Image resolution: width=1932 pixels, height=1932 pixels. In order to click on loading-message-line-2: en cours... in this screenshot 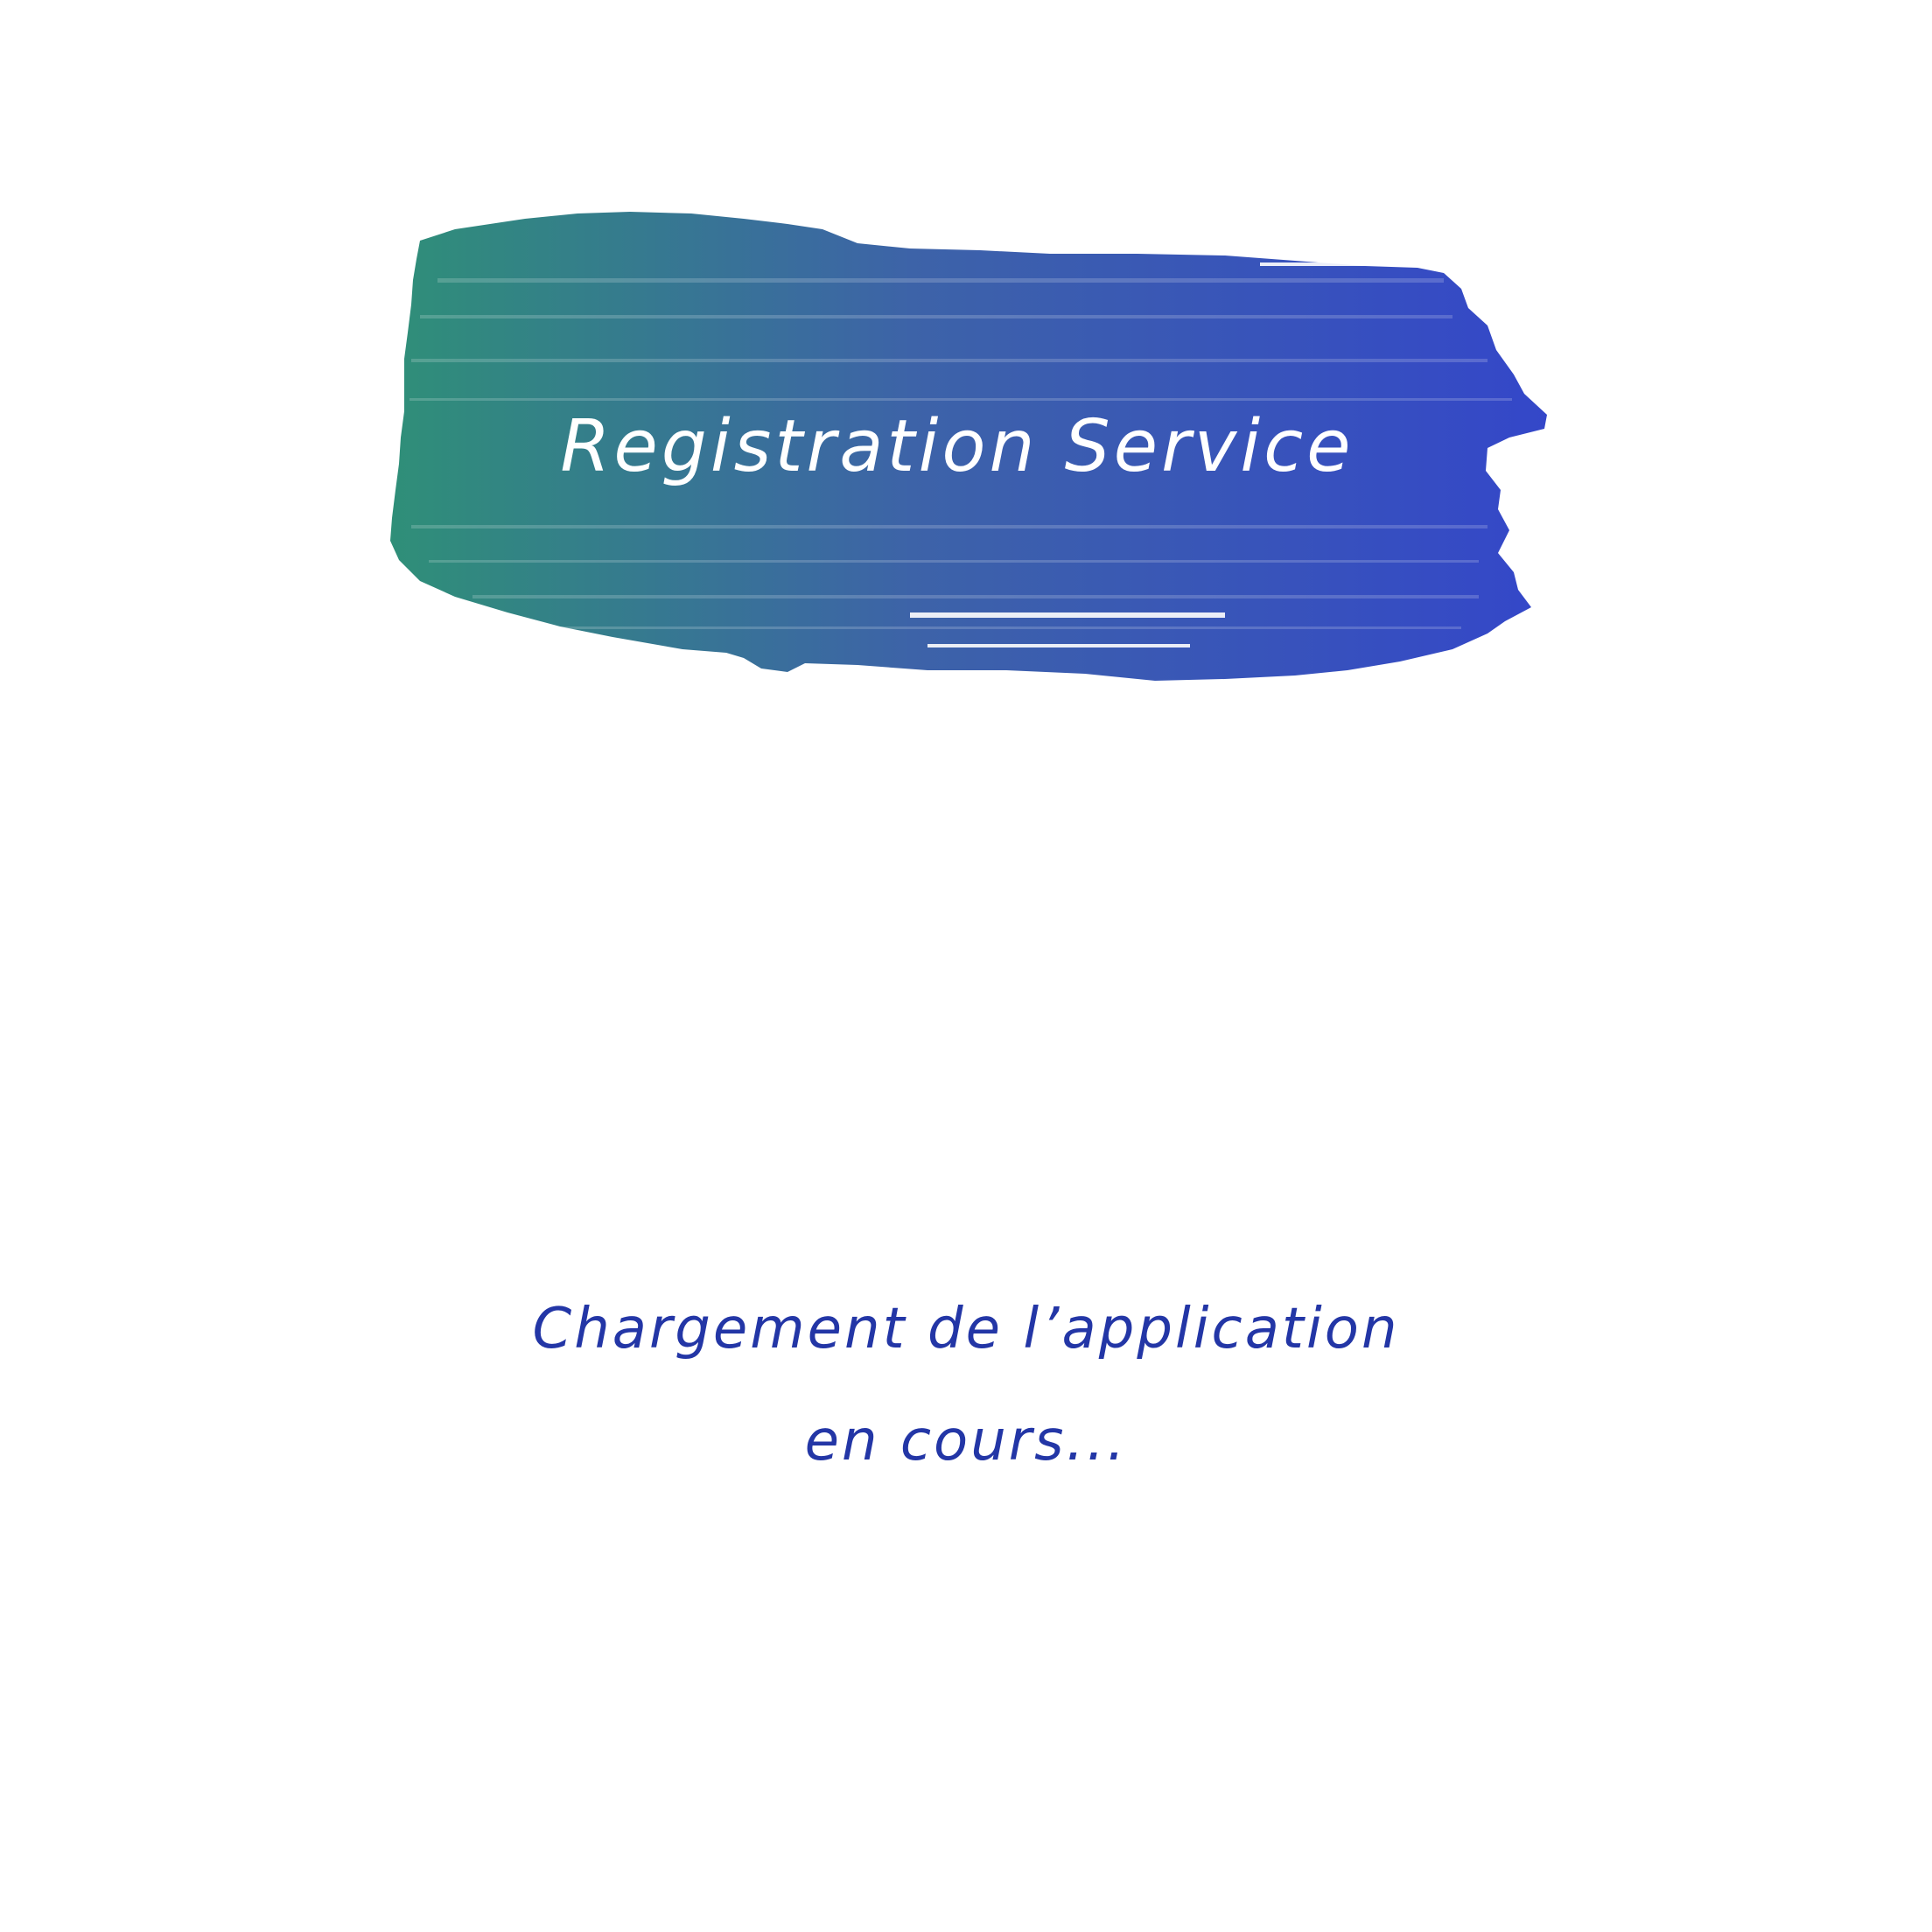, I will do `click(966, 1441)`.